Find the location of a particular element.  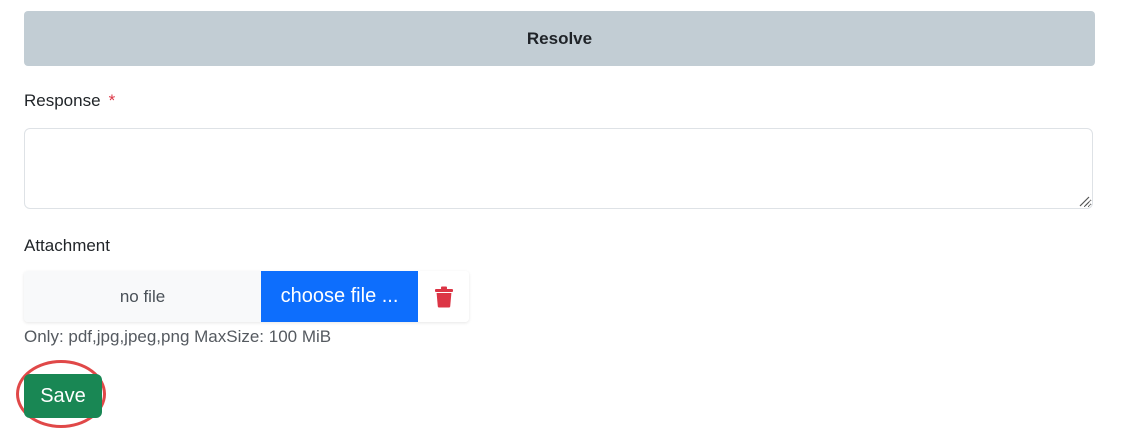

resolve-header-label: Resolve is located at coordinates (559, 38).